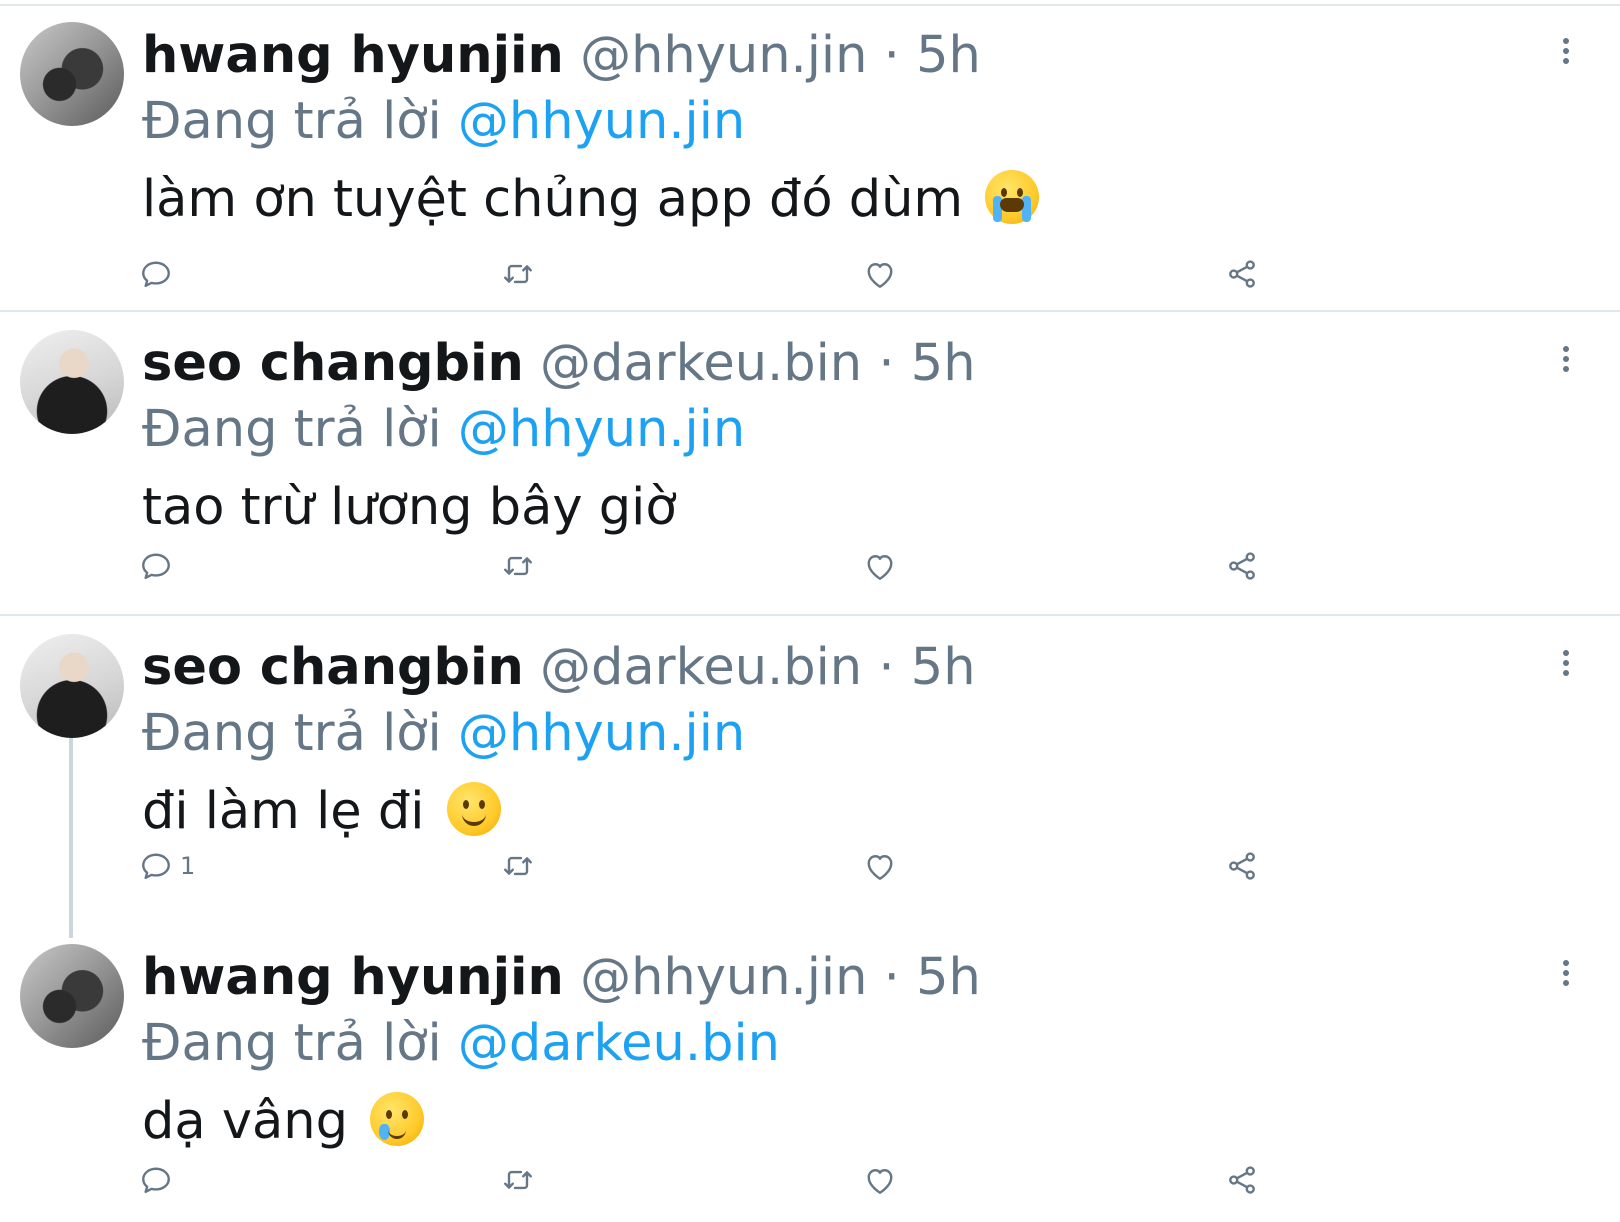  Describe the element at coordinates (71, 838) in the screenshot. I see `thread-connector-line` at that location.